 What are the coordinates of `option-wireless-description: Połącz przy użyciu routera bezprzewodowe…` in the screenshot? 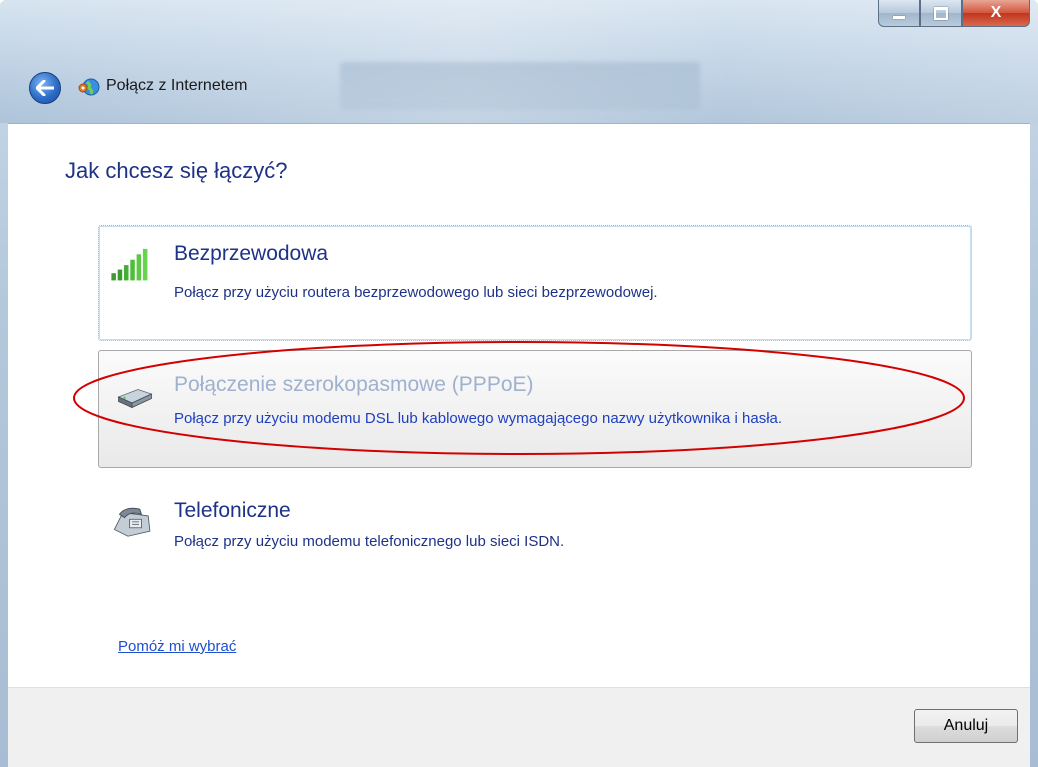 It's located at (416, 292).